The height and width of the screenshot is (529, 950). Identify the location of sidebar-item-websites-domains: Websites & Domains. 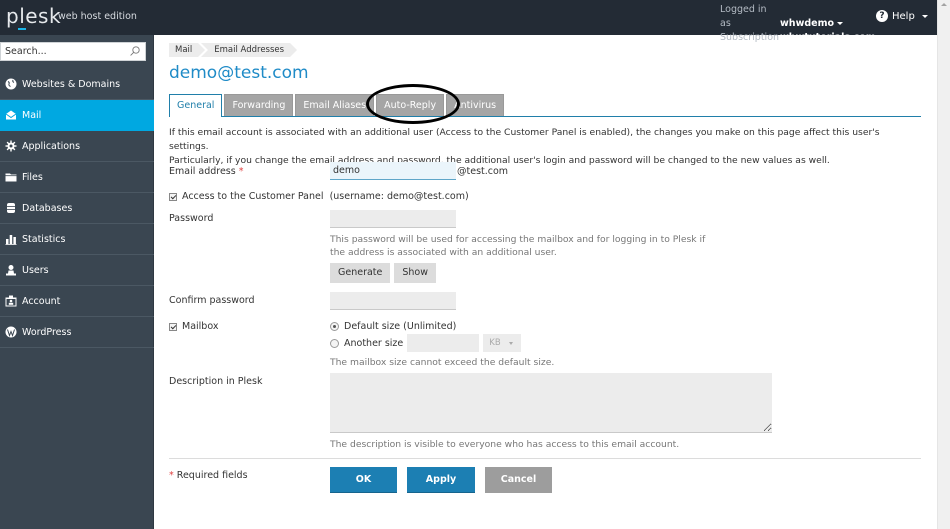
(77, 84).